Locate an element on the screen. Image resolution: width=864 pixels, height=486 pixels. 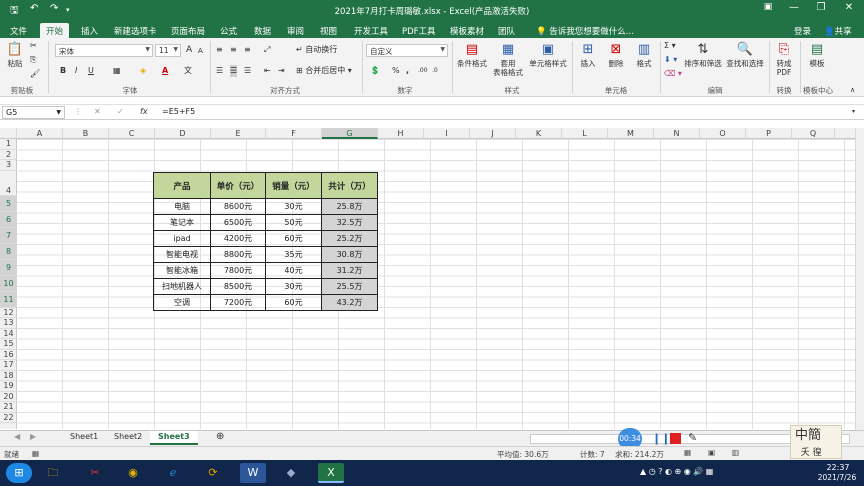
align-bottom-icon: ≡ is located at coordinates (247, 50).